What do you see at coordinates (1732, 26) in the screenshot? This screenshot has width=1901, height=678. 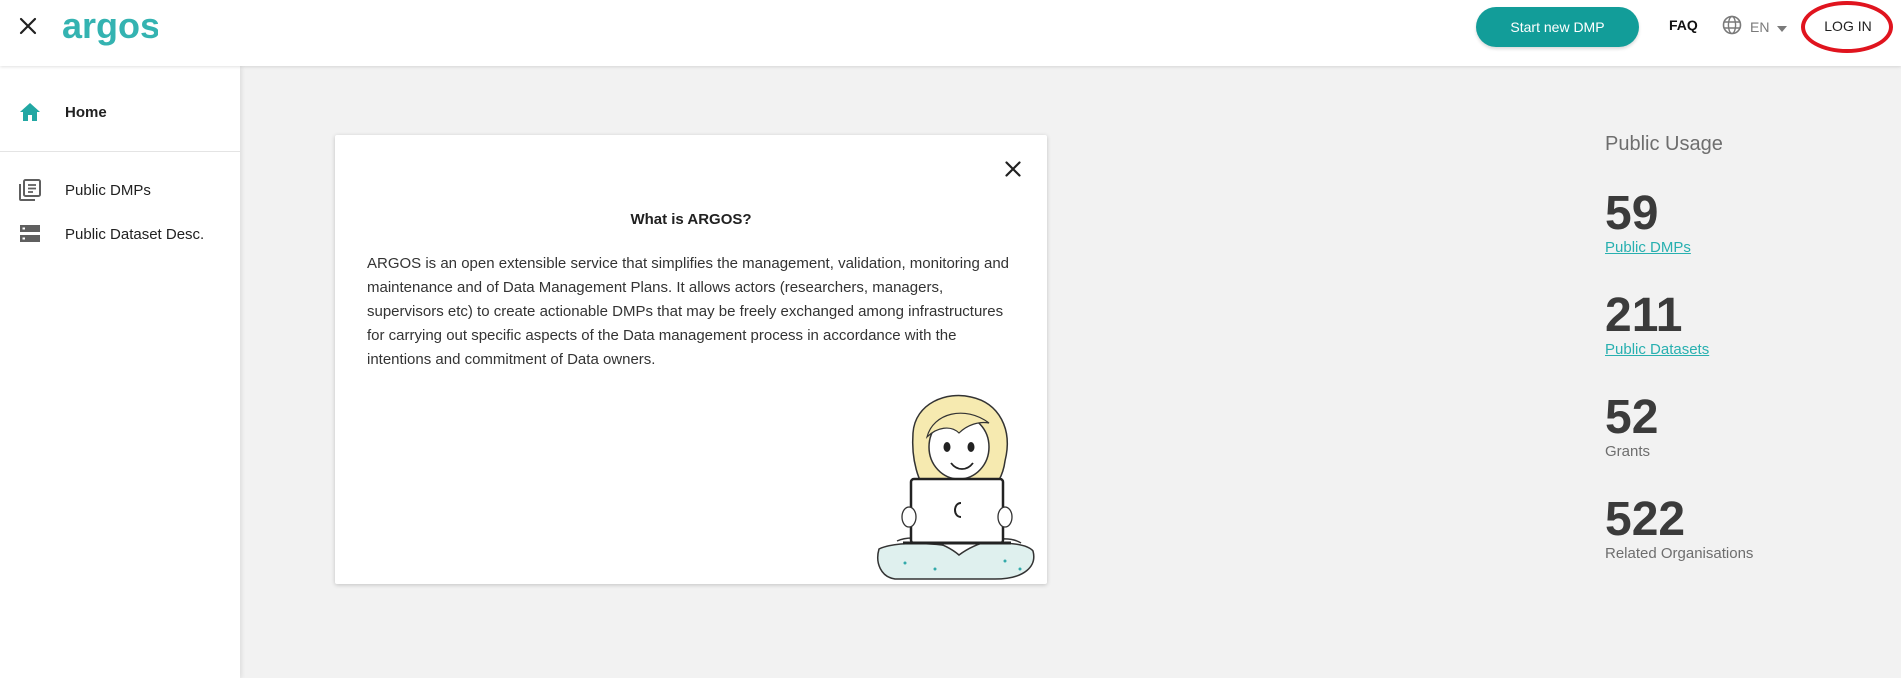 I see `globe-icon` at bounding box center [1732, 26].